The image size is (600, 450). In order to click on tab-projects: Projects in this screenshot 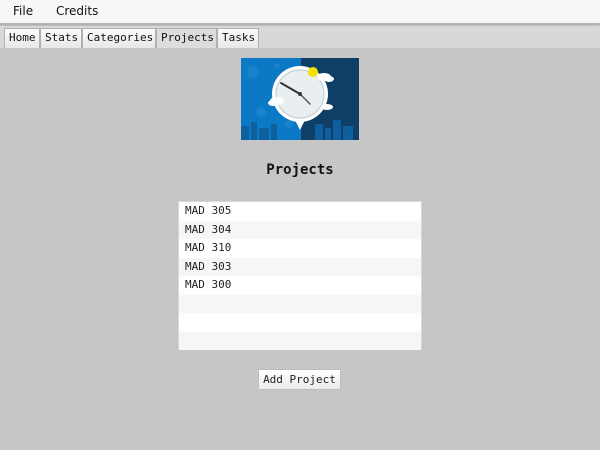, I will do `click(186, 38)`.